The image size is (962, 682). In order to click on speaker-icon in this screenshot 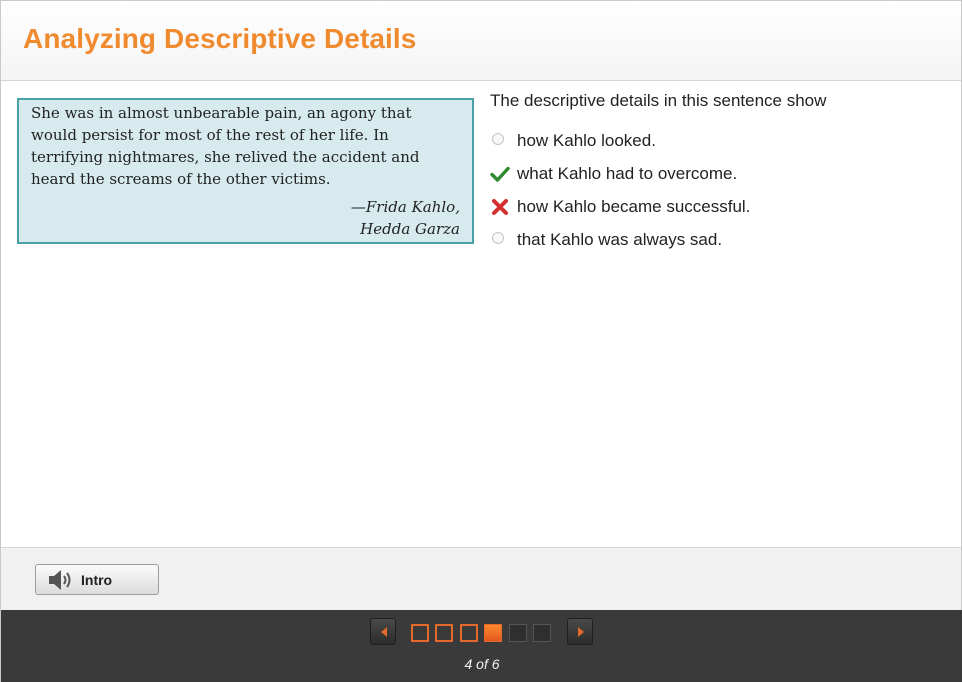, I will do `click(61, 582)`.